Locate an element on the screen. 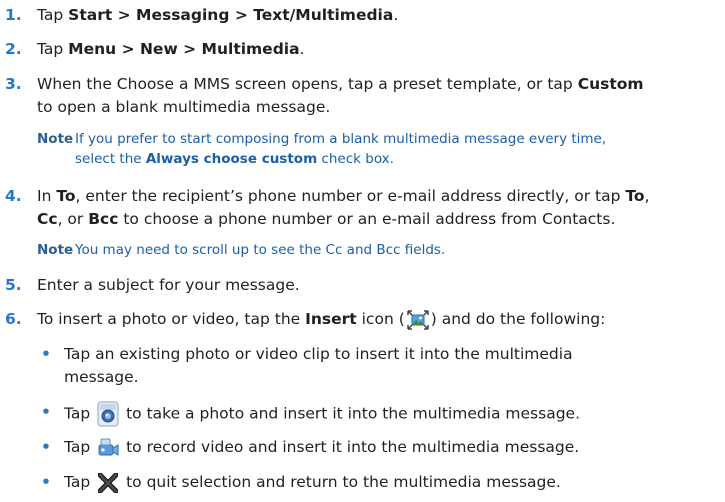  step-text-bold: Custom is located at coordinates (610, 84).